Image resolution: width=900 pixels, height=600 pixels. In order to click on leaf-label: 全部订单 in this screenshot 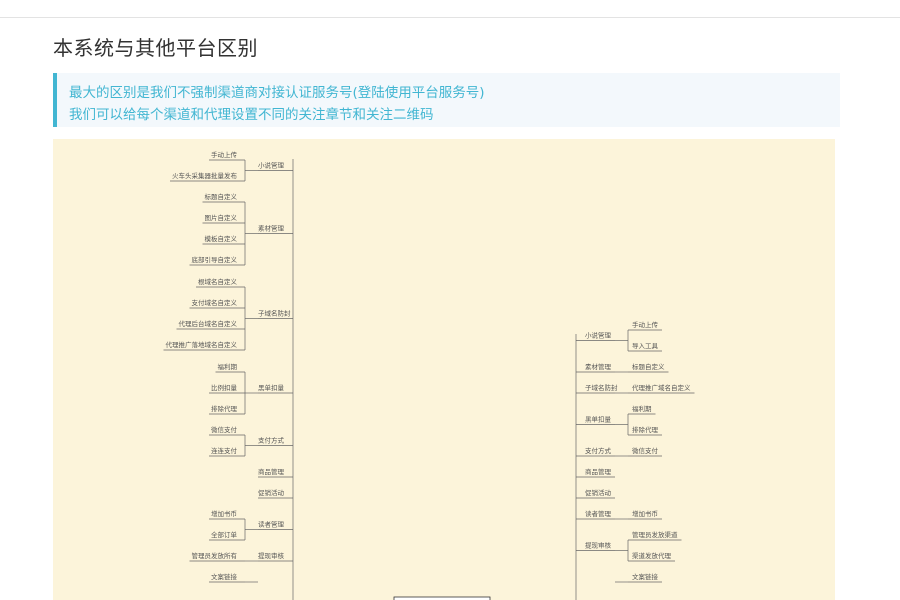, I will do `click(224, 534)`.